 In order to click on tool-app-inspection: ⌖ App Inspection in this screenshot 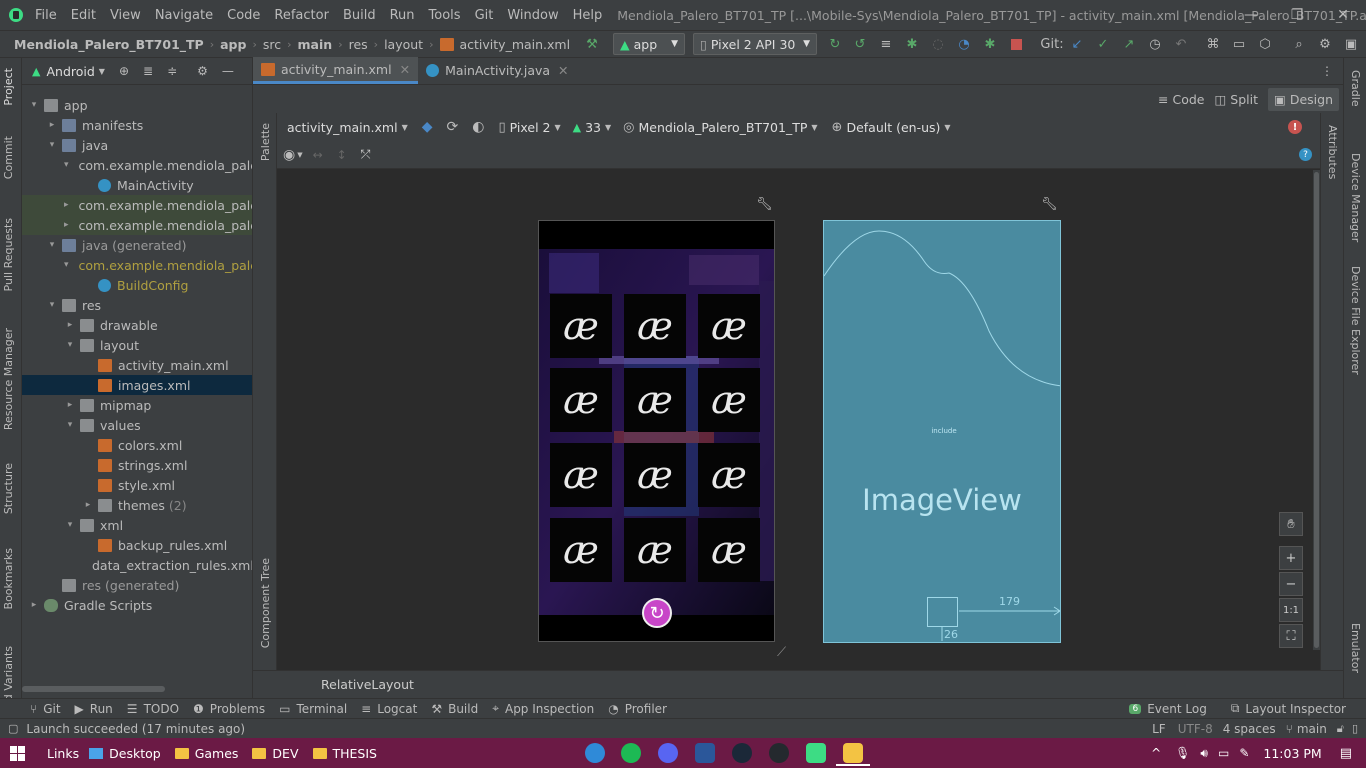, I will do `click(543, 708)`.